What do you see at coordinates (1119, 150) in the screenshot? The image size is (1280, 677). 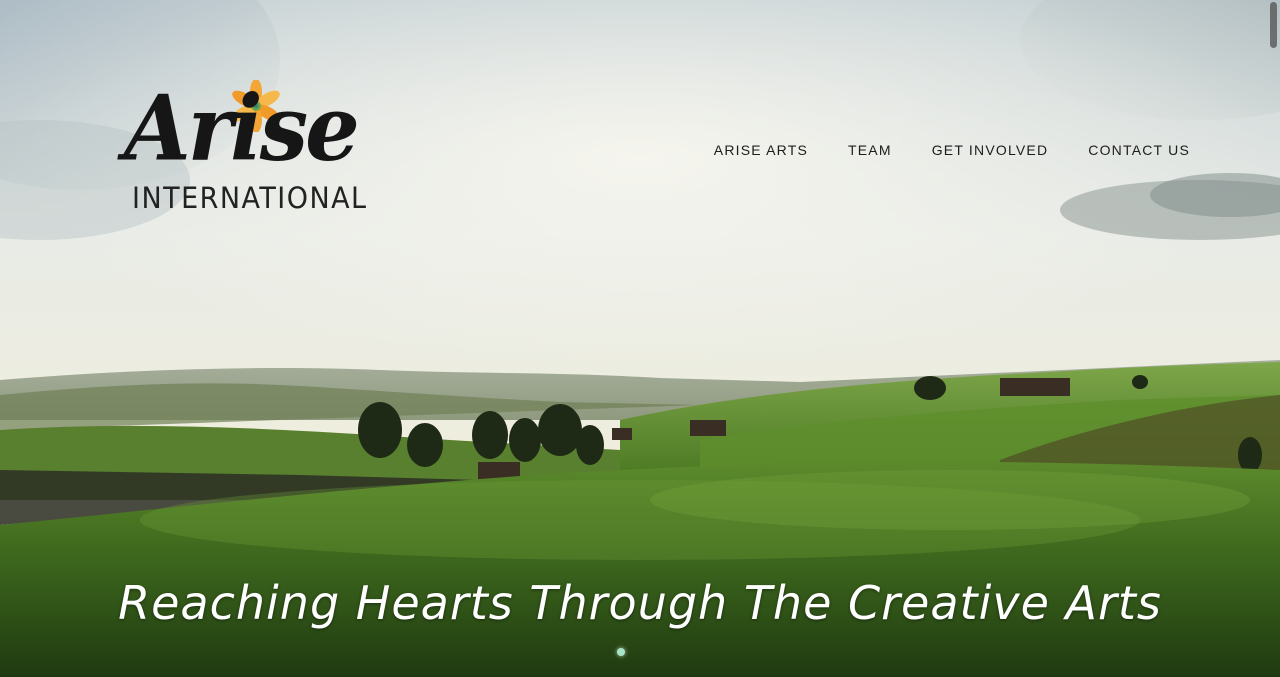 I see `nav-item-contact-us: CONTACT US` at bounding box center [1119, 150].